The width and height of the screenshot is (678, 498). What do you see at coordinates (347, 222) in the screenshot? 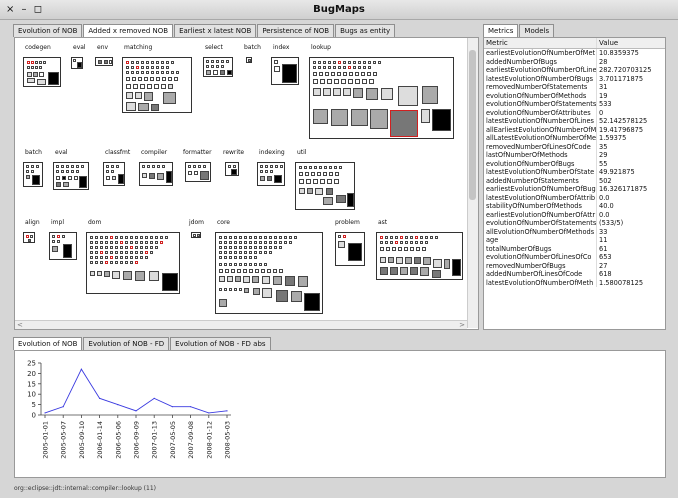
I see `package-label: problem` at bounding box center [347, 222].